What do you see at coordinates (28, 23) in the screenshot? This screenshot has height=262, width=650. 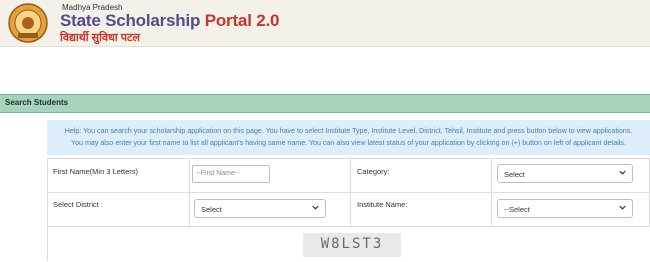 I see `mp-emblem-icon` at bounding box center [28, 23].